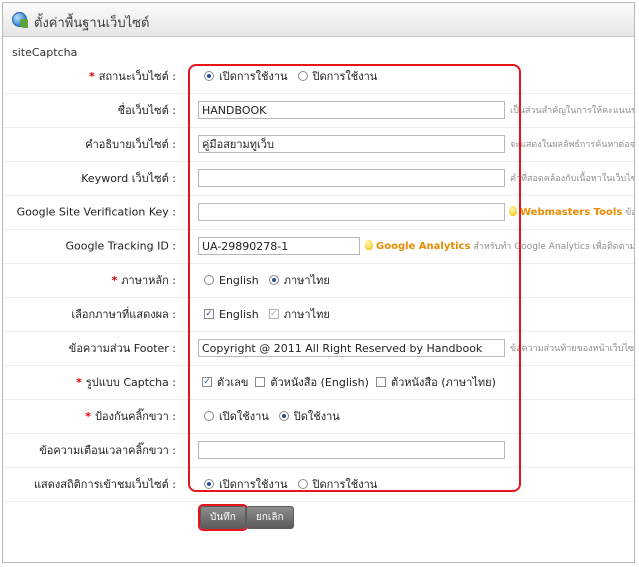  Describe the element at coordinates (351, 212) in the screenshot. I see `google-verify-input` at that location.